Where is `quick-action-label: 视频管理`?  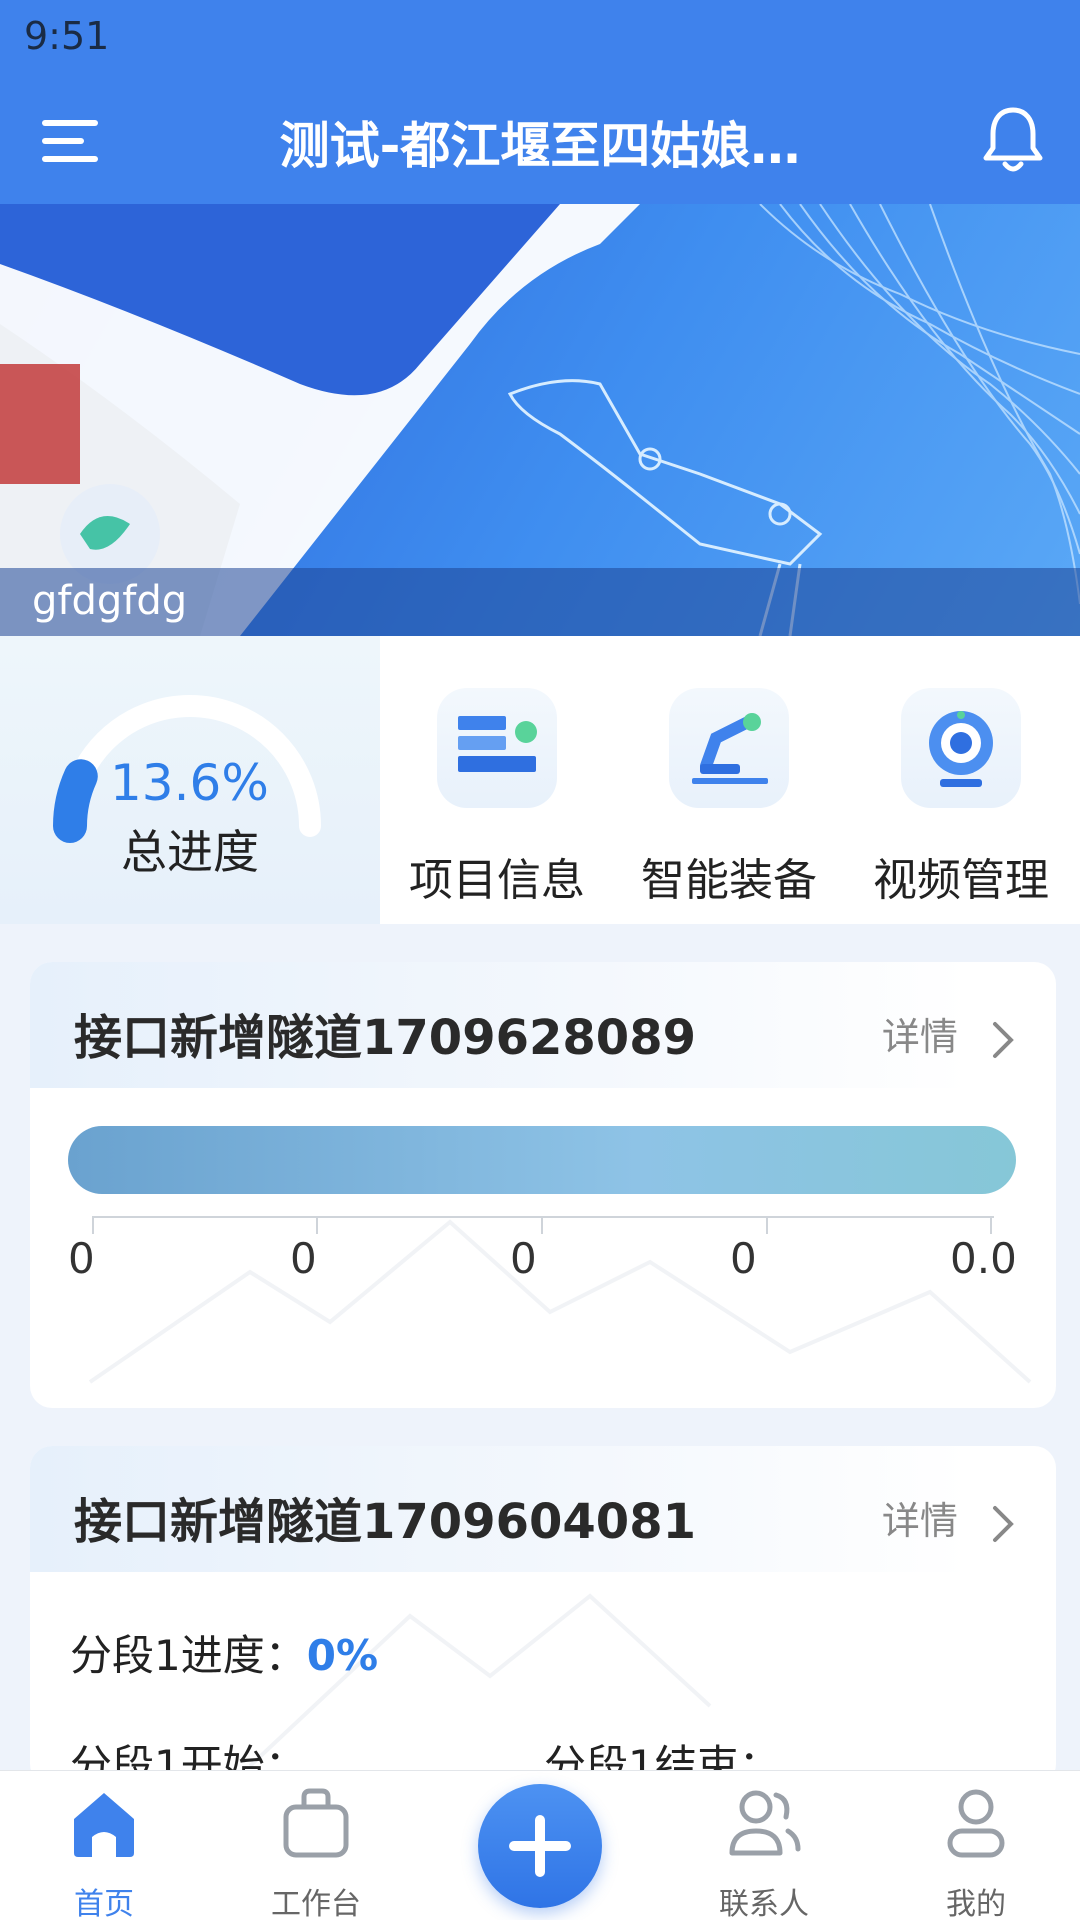
quick-action-label: 视频管理 is located at coordinates (961, 880).